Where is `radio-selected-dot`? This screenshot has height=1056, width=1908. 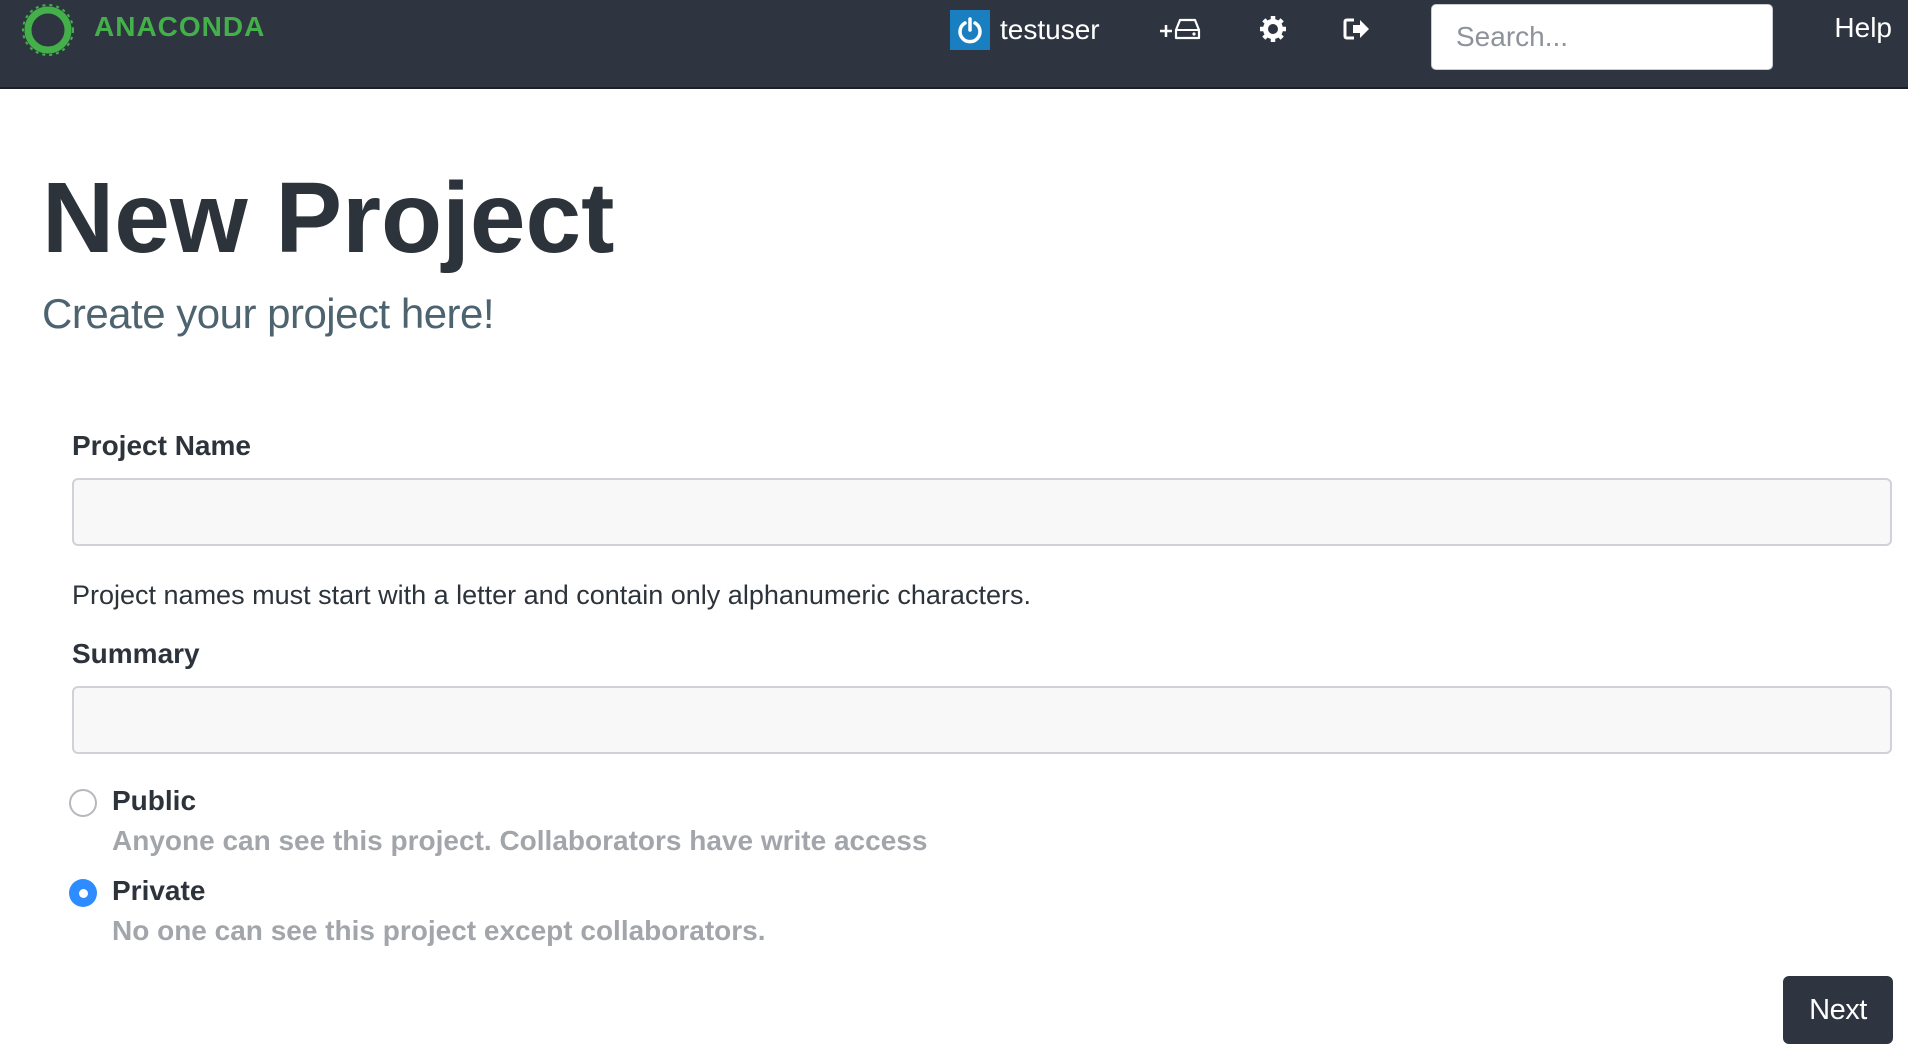 radio-selected-dot is located at coordinates (83, 893).